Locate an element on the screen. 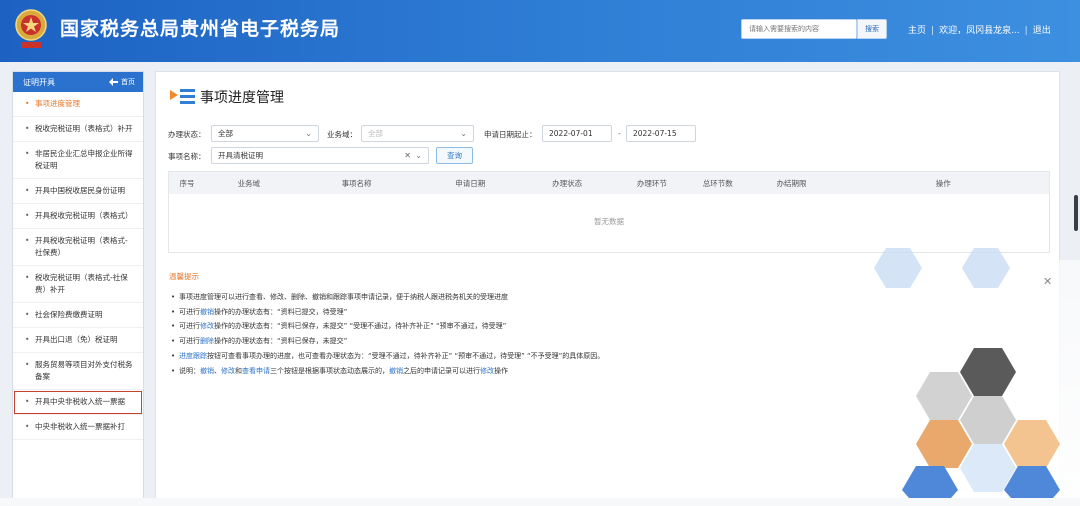  query-button: 查询 is located at coordinates (454, 155).